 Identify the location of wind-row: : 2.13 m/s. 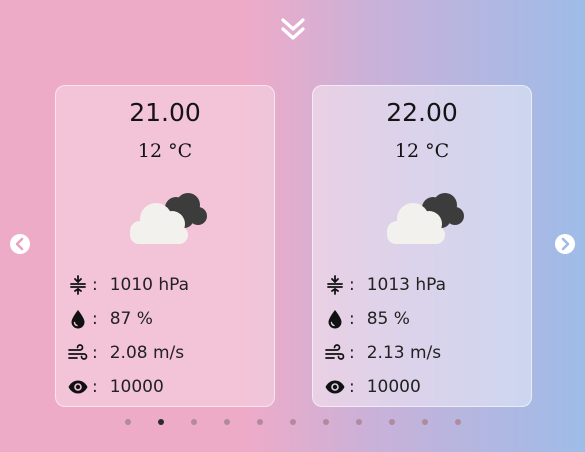
(383, 353).